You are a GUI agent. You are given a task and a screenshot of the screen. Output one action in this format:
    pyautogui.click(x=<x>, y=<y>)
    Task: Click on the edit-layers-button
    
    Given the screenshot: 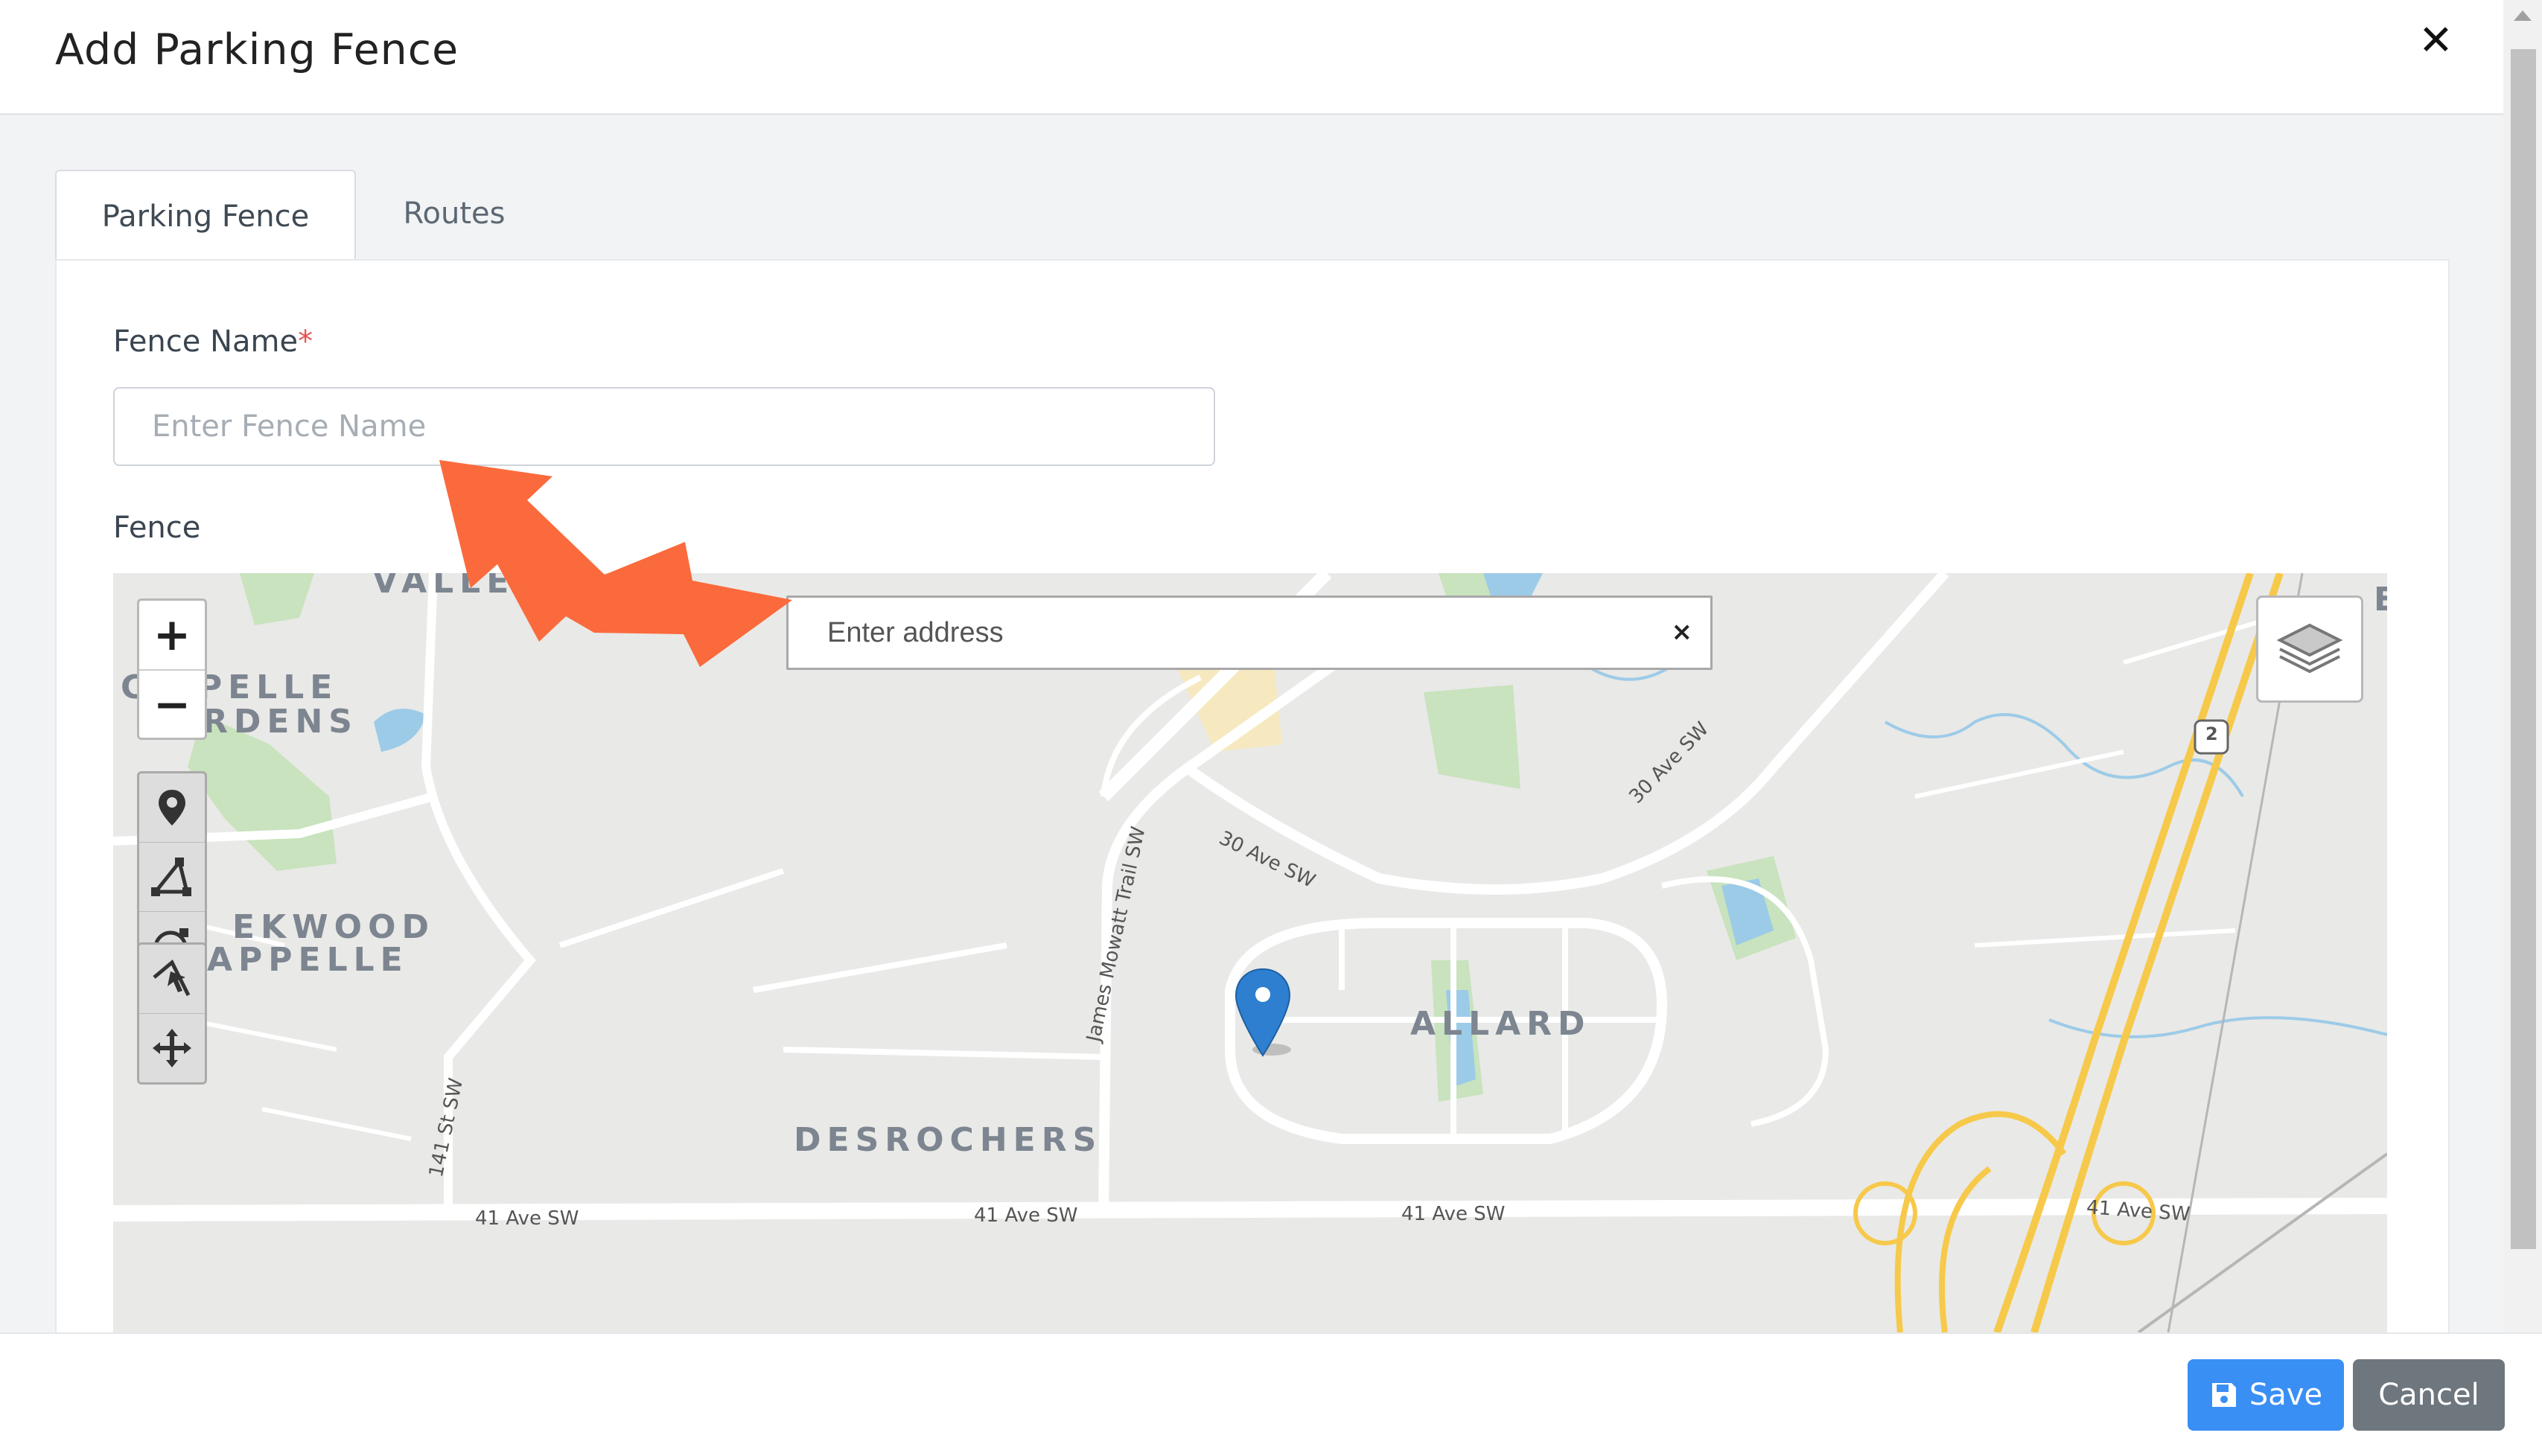 What is the action you would take?
    pyautogui.click(x=172, y=979)
    